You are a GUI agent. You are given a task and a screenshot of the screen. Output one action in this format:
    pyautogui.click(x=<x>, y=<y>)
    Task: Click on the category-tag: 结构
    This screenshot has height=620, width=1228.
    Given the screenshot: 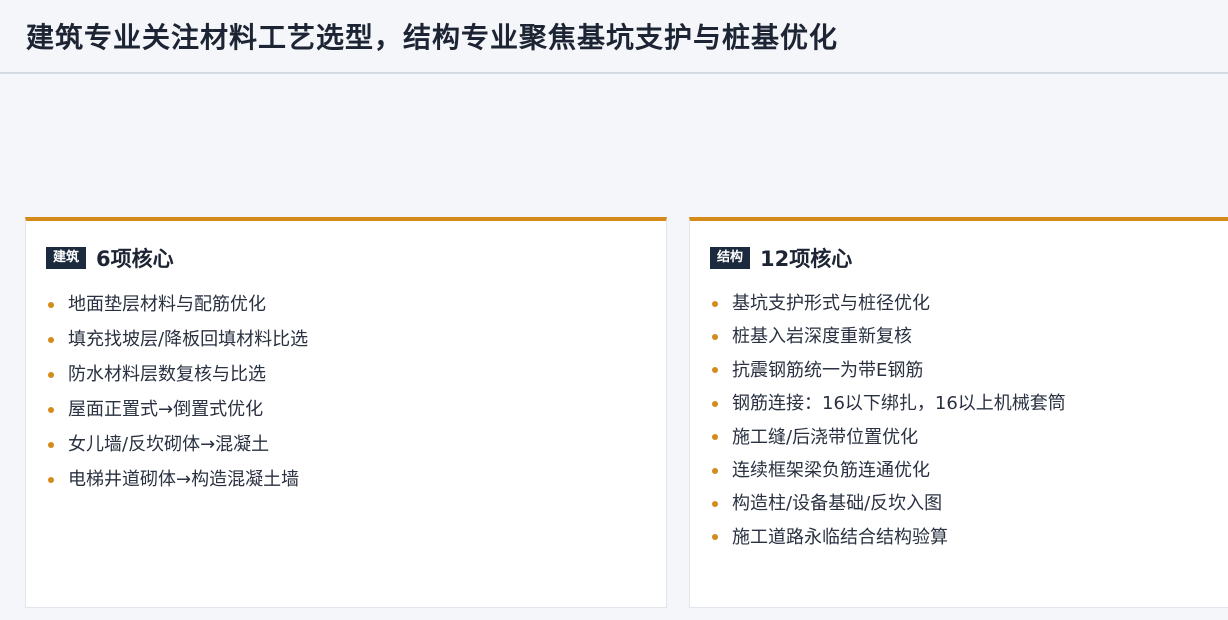 What is the action you would take?
    pyautogui.click(x=730, y=258)
    